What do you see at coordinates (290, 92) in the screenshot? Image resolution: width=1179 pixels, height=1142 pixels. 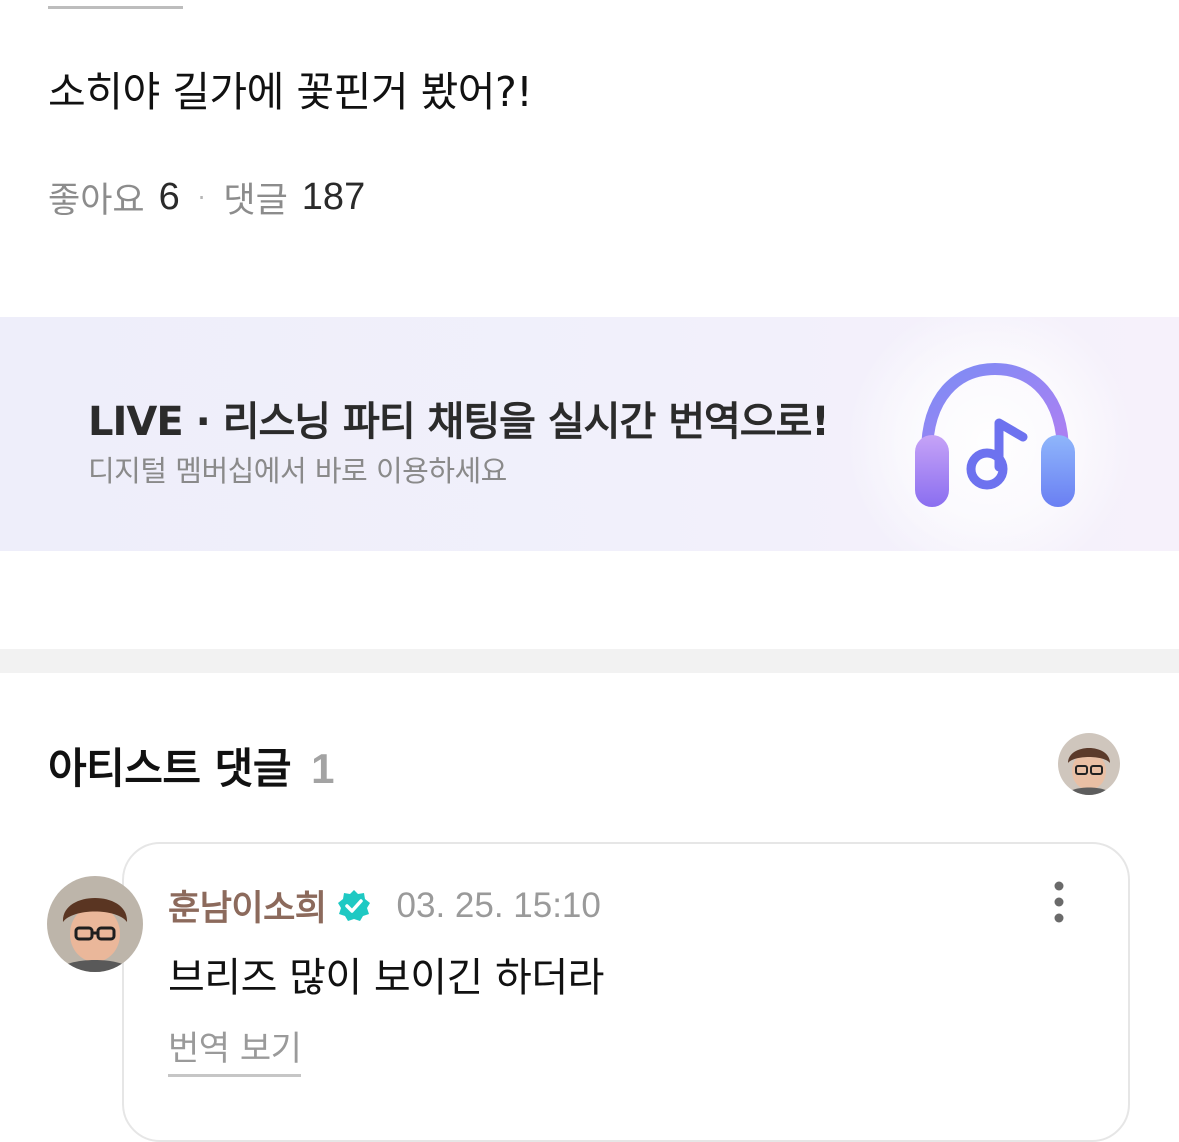 I see `post-text: 소히야 길가에 꽃핀거 봤어?!` at bounding box center [290, 92].